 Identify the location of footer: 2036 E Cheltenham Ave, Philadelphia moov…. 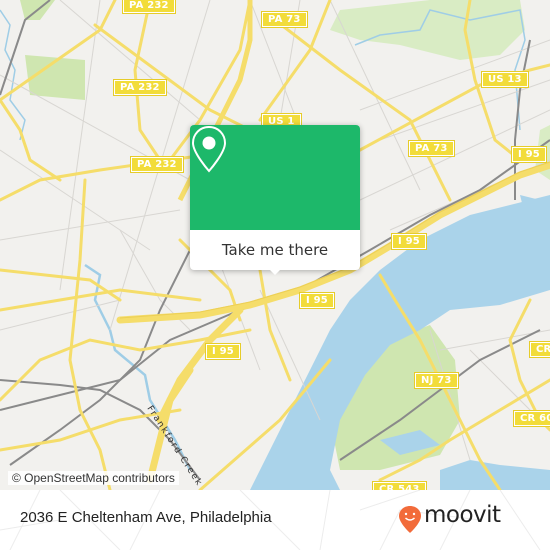
(275, 520).